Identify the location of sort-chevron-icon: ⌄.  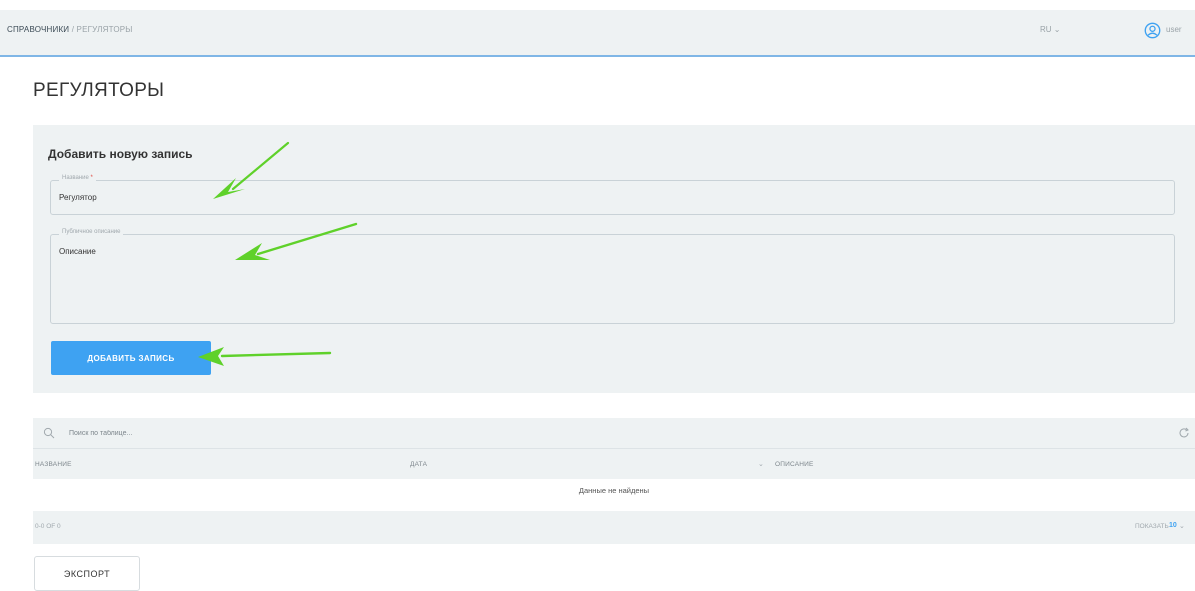
(761, 464).